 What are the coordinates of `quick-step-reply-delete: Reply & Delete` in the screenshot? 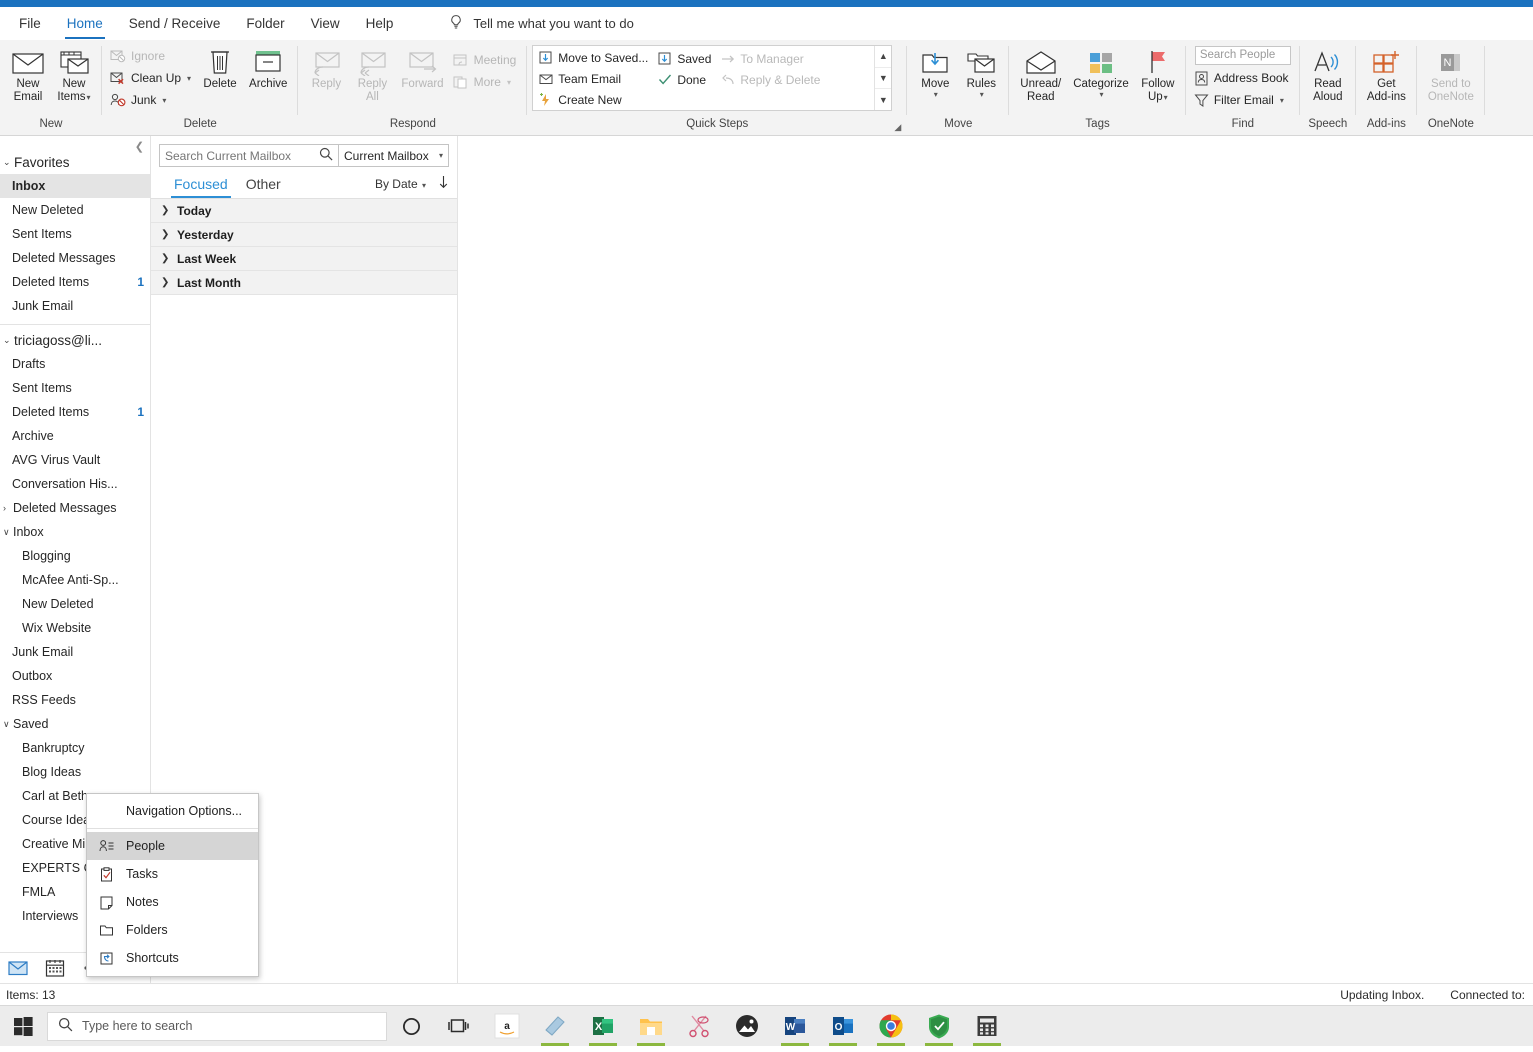 It's located at (772, 79).